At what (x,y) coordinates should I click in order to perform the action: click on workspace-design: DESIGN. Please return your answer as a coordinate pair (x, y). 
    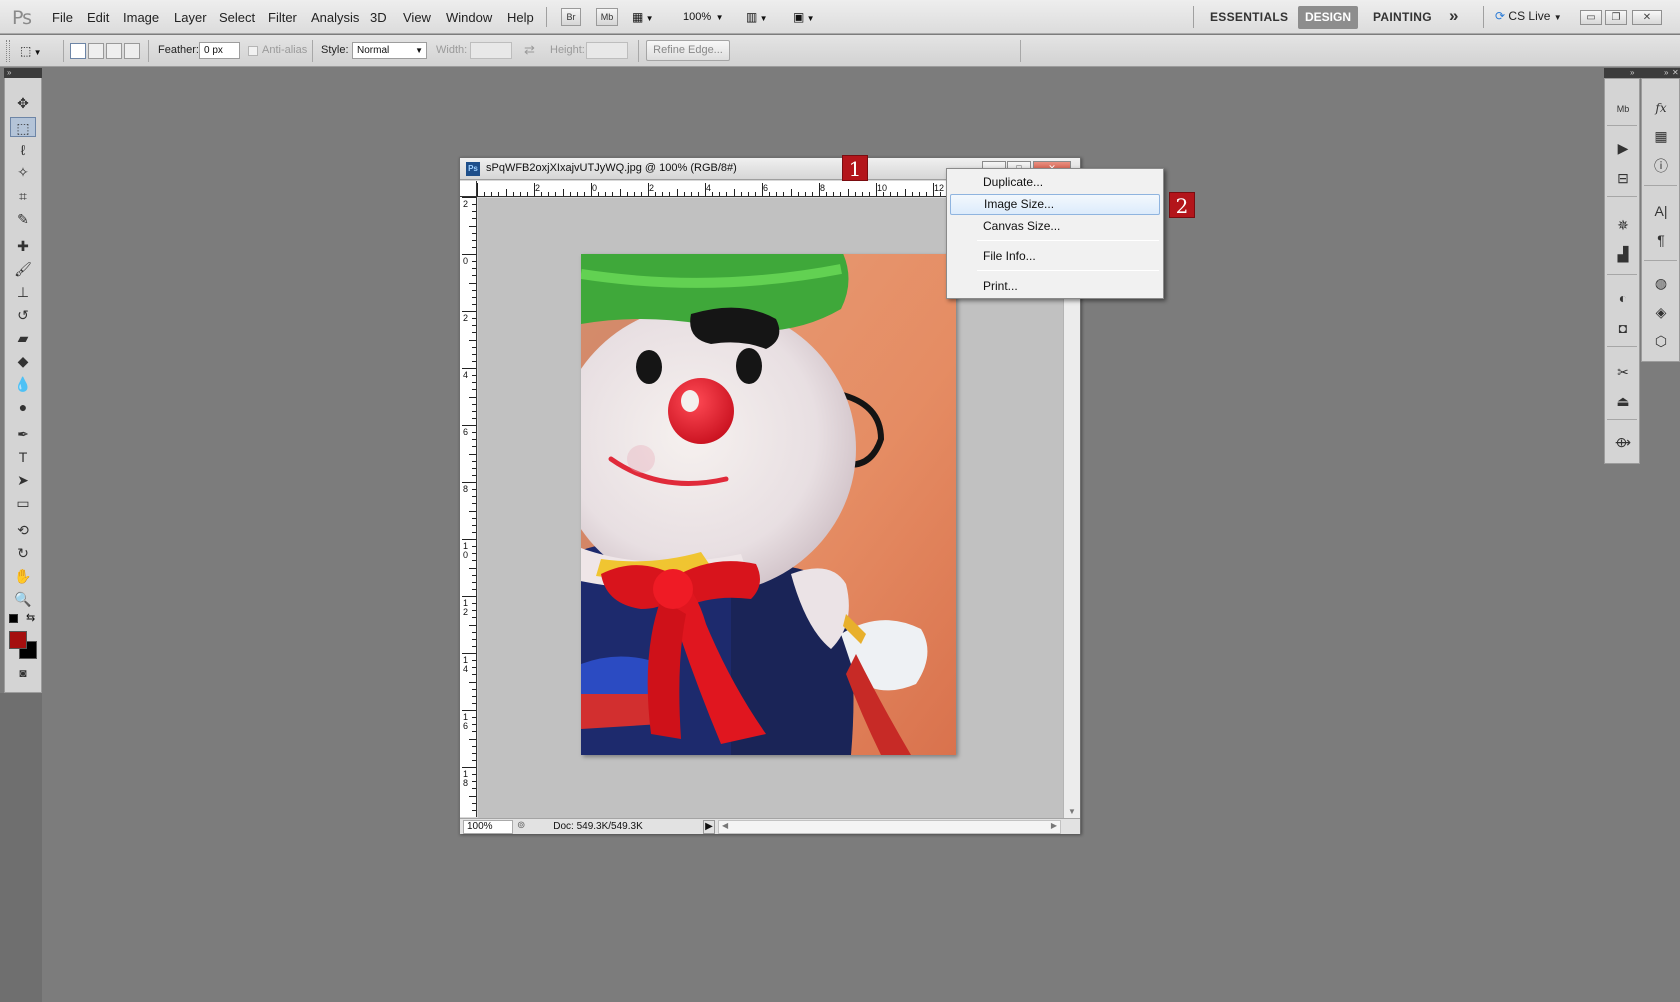
    Looking at the image, I should click on (1328, 17).